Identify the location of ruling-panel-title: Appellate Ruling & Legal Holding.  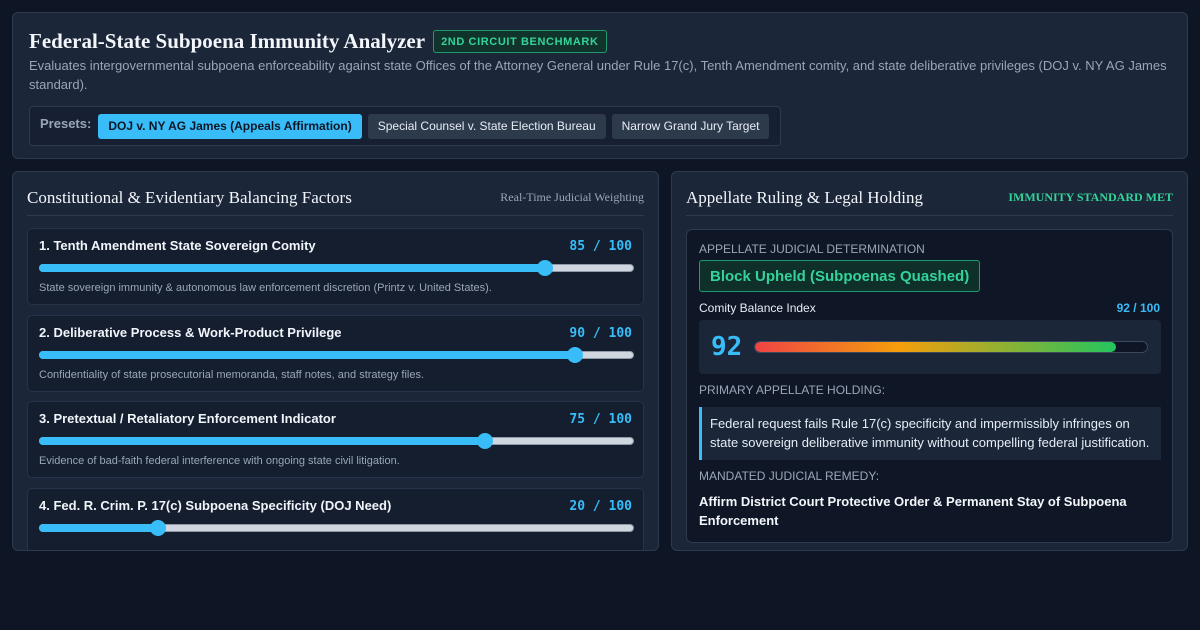
(805, 197).